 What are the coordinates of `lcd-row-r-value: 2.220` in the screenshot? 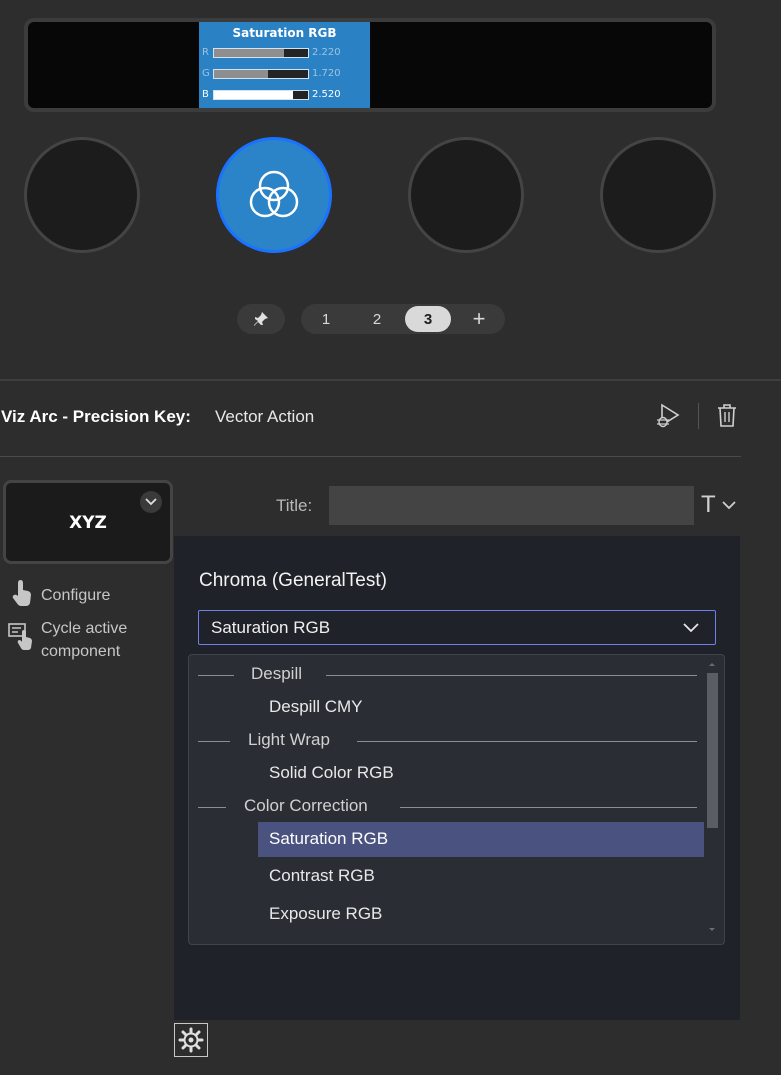 It's located at (326, 52).